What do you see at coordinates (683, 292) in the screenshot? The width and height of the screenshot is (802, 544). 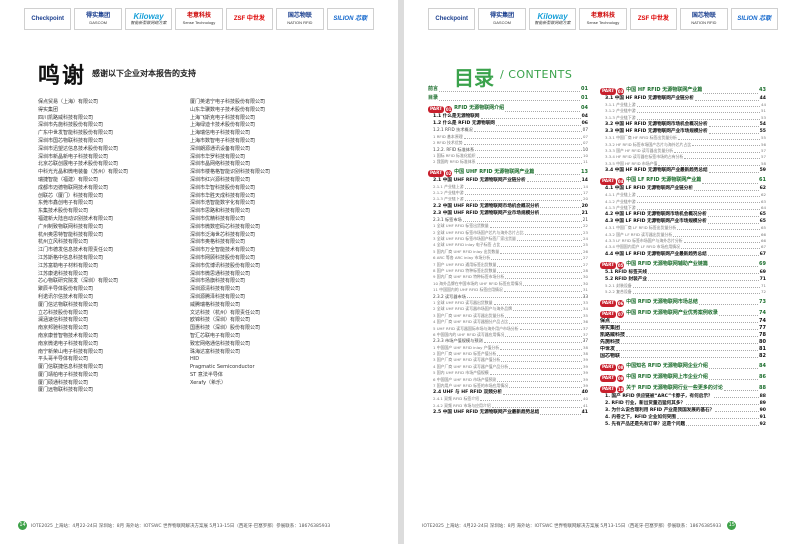 I see `toc-entry: 5.2.2 复合设备 72` at bounding box center [683, 292].